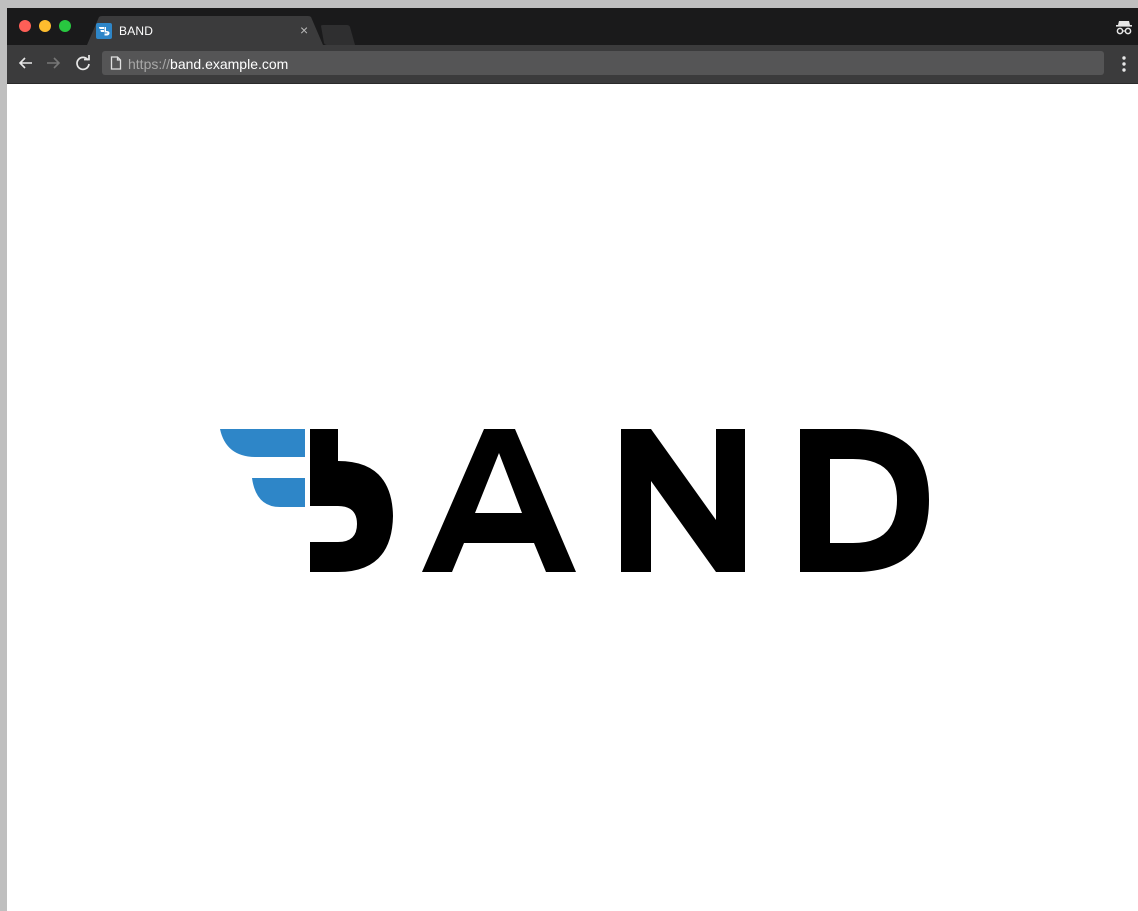 The height and width of the screenshot is (911, 1138). Describe the element at coordinates (83, 63) in the screenshot. I see `reload-icon` at that location.